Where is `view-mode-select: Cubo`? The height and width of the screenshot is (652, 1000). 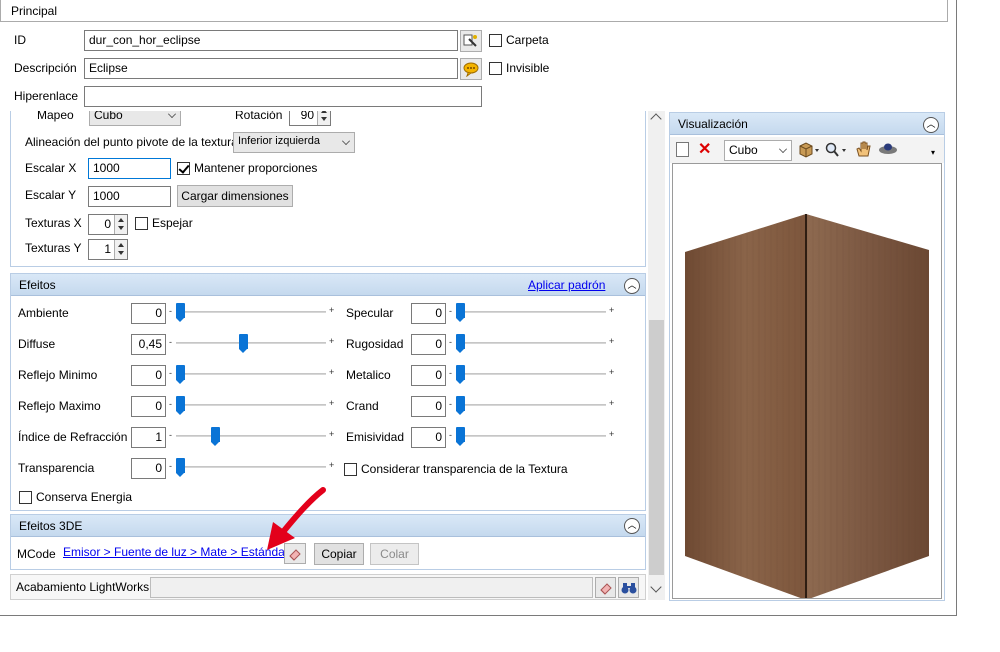
view-mode-select: Cubo is located at coordinates (758, 150).